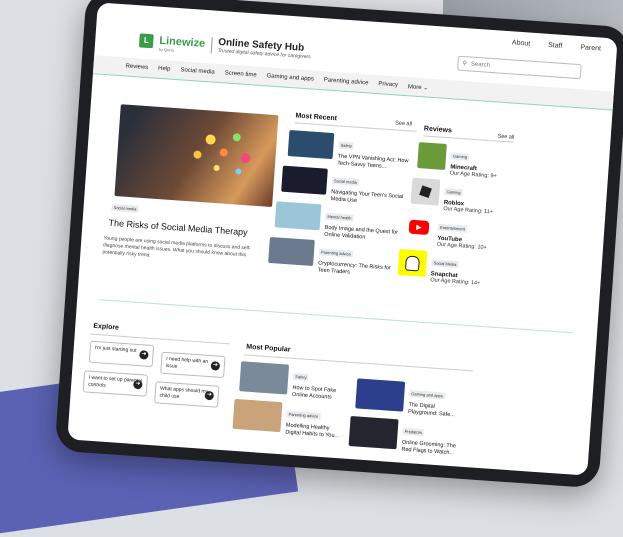 Image resolution: width=623 pixels, height=537 pixels. I want to click on recent-tag: Safety, so click(346, 145).